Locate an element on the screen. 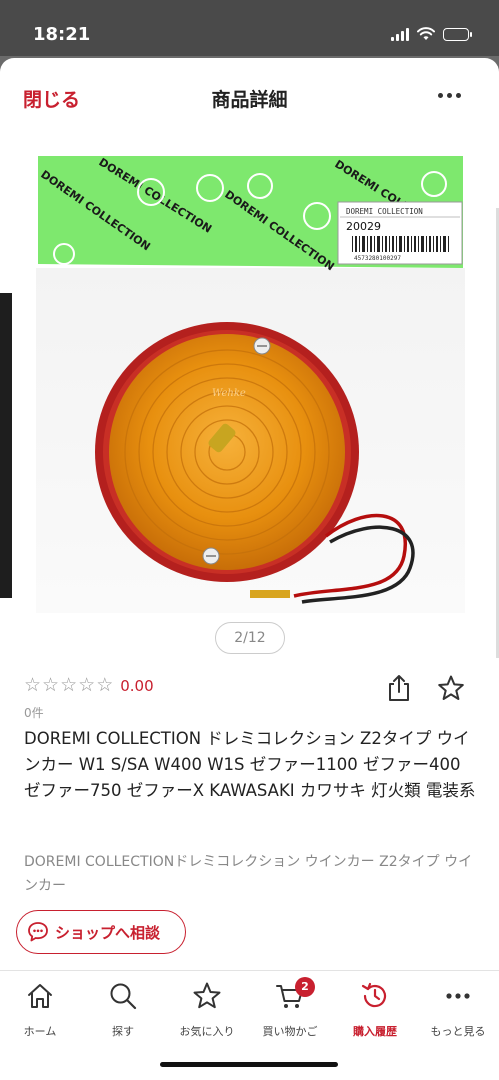 The image size is (499, 1080). status-bar: 18:21 is located at coordinates (249, 28).